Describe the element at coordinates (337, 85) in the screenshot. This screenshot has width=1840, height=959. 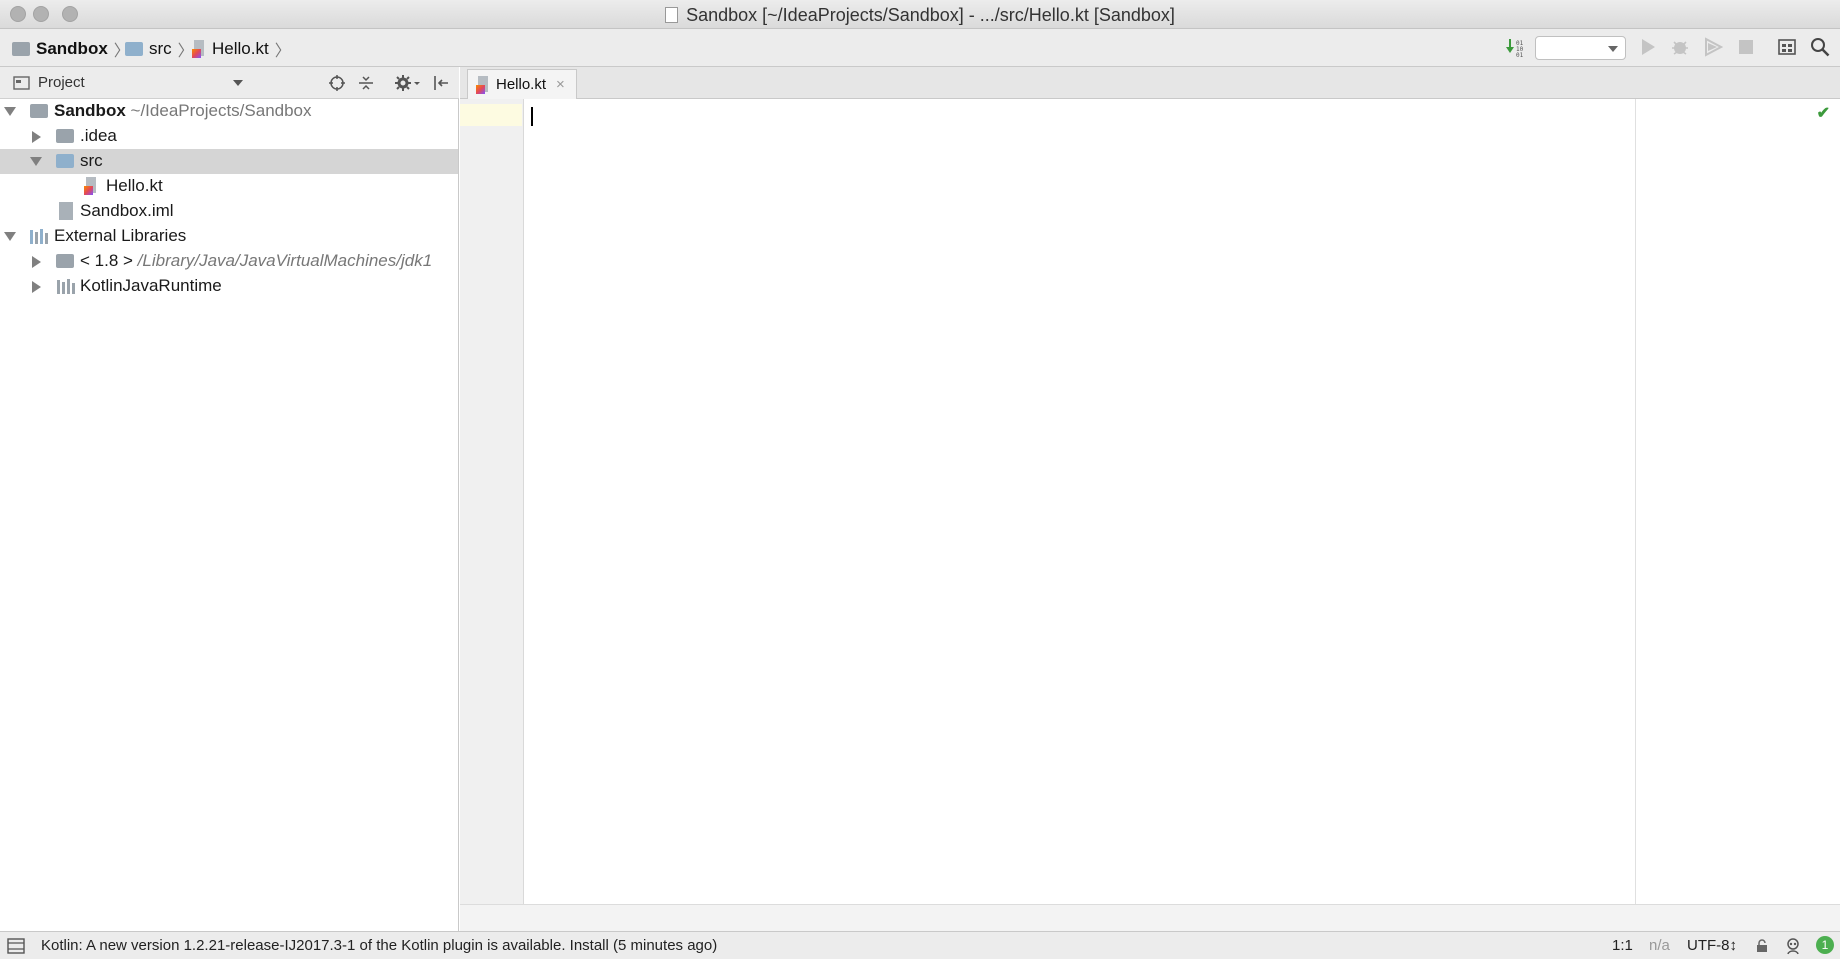
I see `locate-file-icon` at that location.